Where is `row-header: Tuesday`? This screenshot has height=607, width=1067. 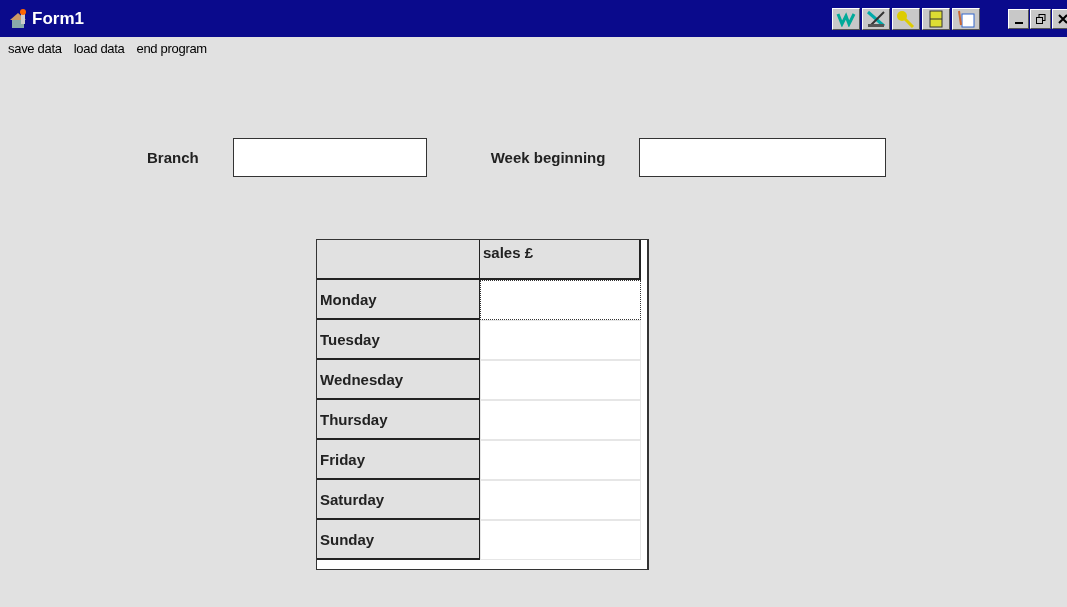 row-header: Tuesday is located at coordinates (398, 340).